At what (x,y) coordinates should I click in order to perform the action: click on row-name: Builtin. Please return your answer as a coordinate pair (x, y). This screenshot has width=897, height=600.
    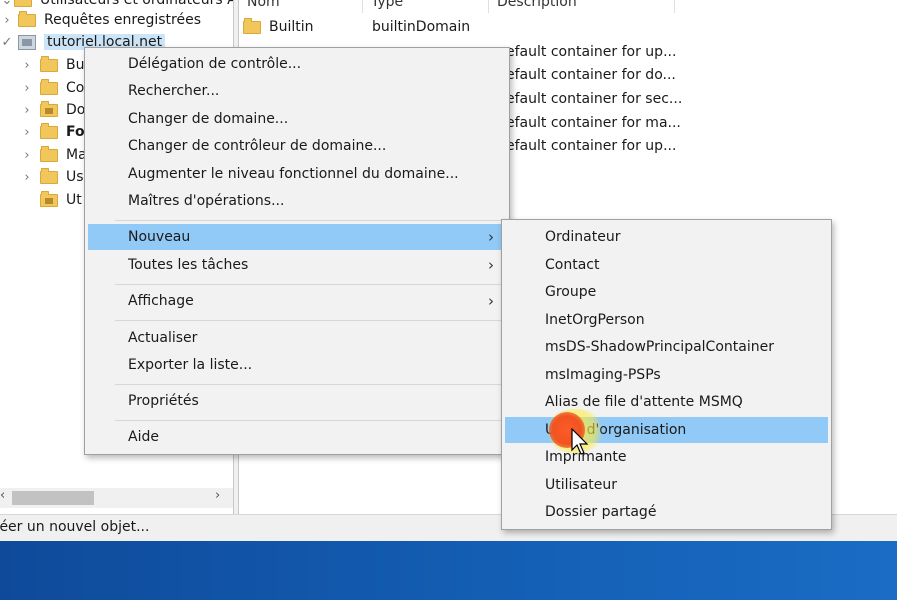
    Looking at the image, I should click on (291, 27).